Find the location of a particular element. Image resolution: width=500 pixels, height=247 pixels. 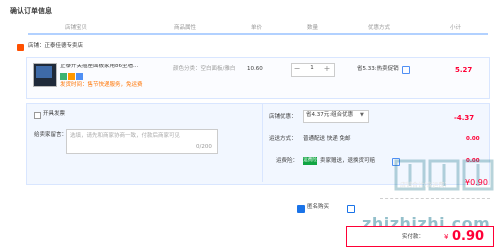

quantity-decrease-button: − is located at coordinates (297, 69).